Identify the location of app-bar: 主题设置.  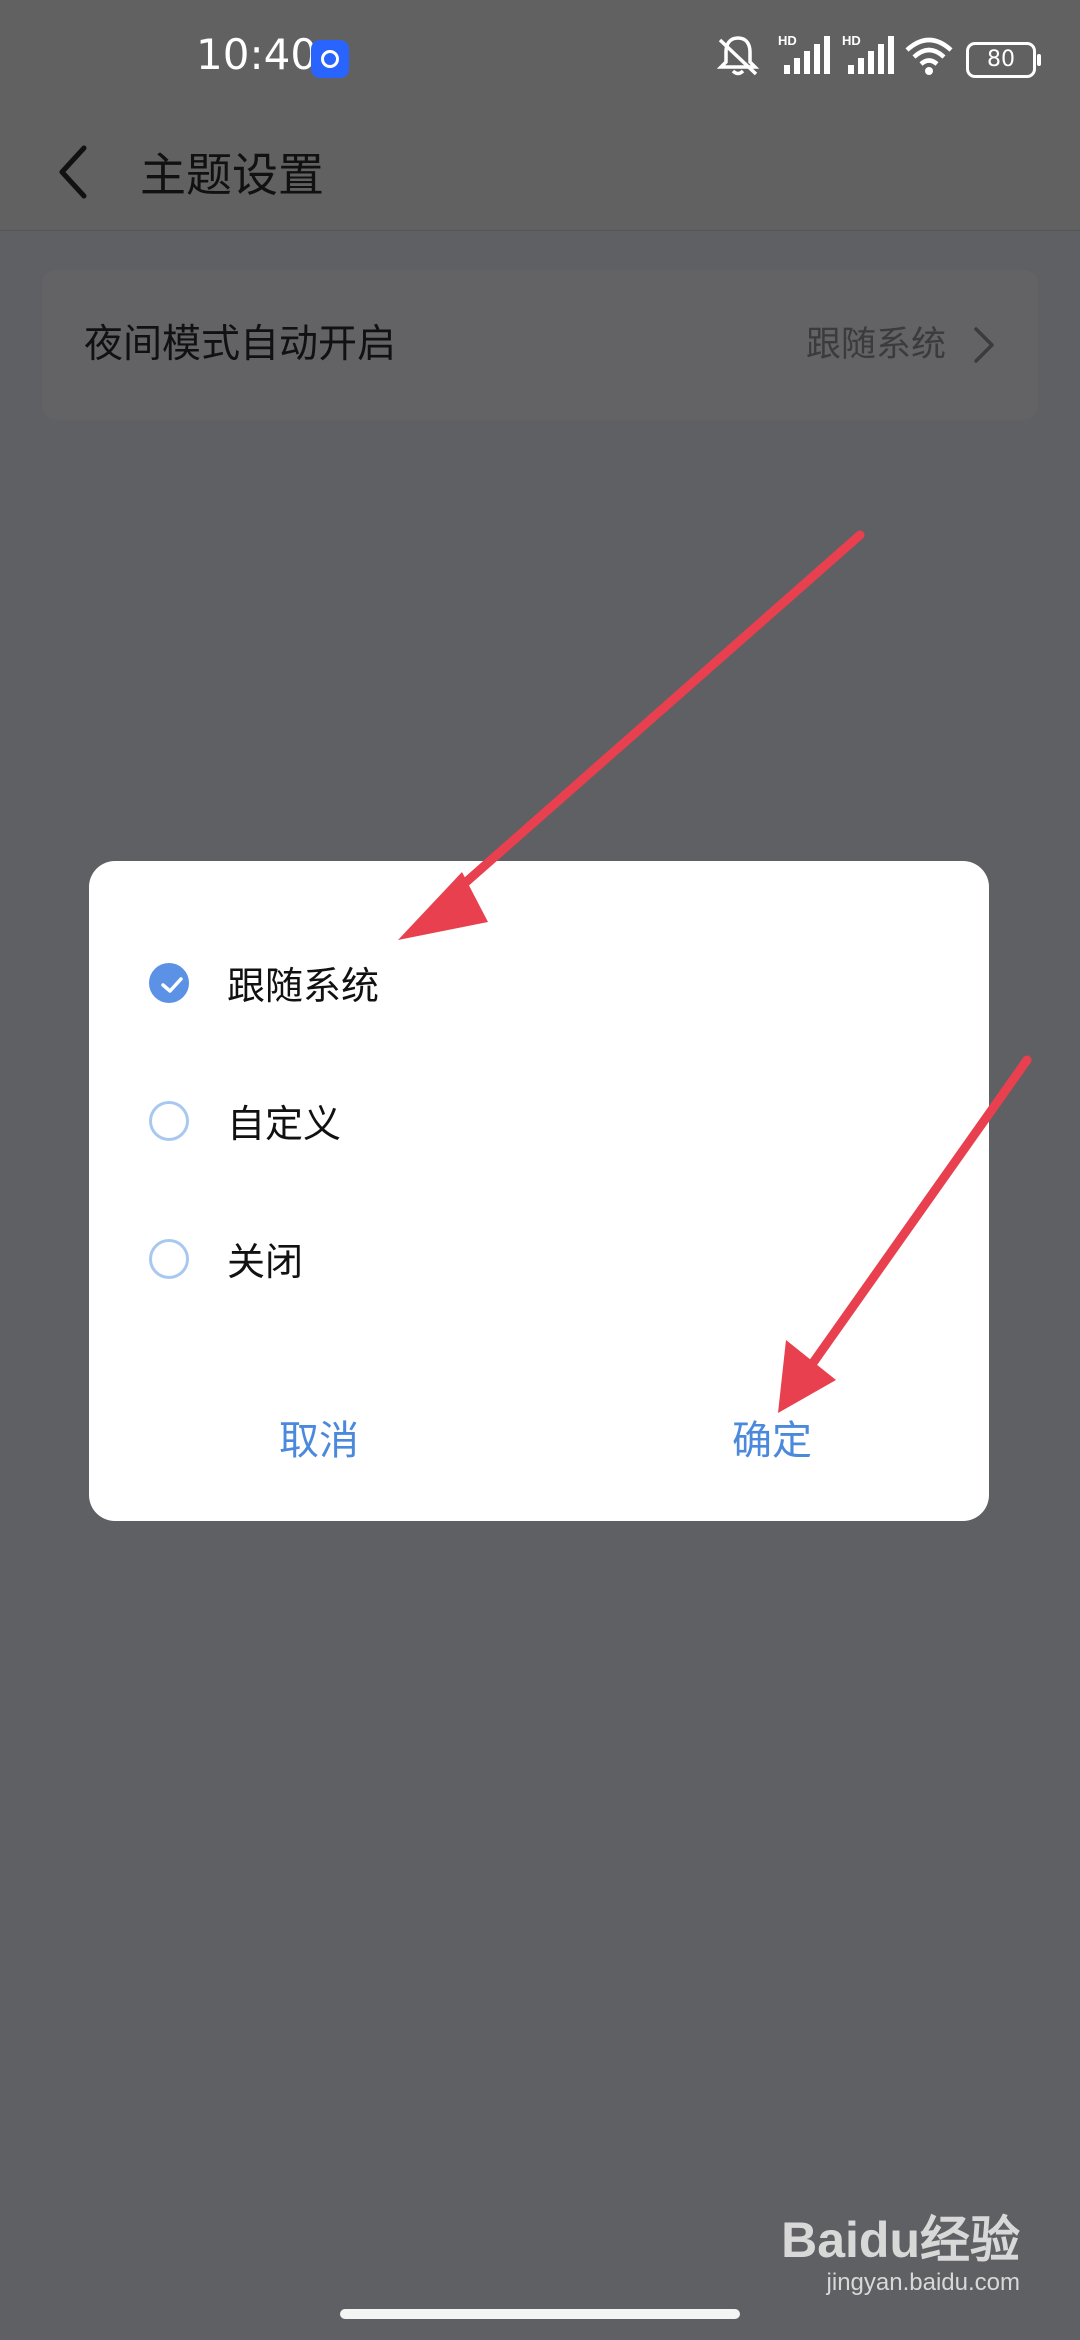
(540, 175).